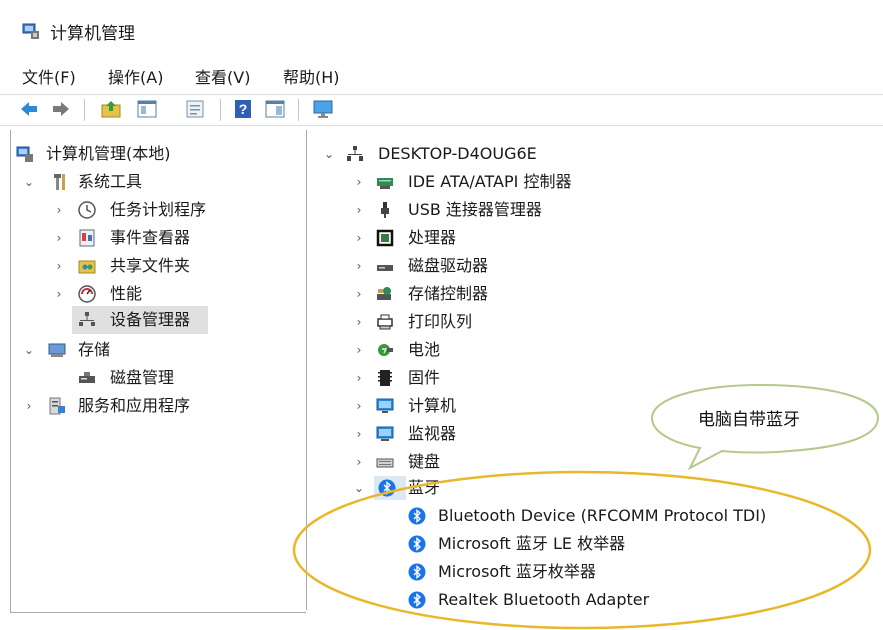  Describe the element at coordinates (432, 237) in the screenshot. I see `device-tree-label: 处理器` at that location.